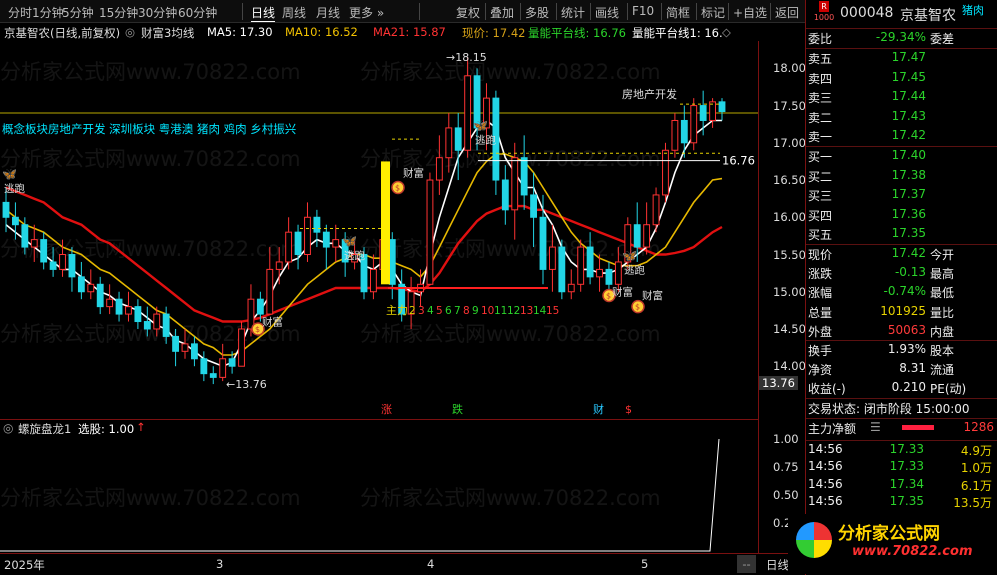 This screenshot has width=997, height=575. Describe the element at coordinates (820, 176) in the screenshot. I see `bid-row-cell: 买二` at that location.